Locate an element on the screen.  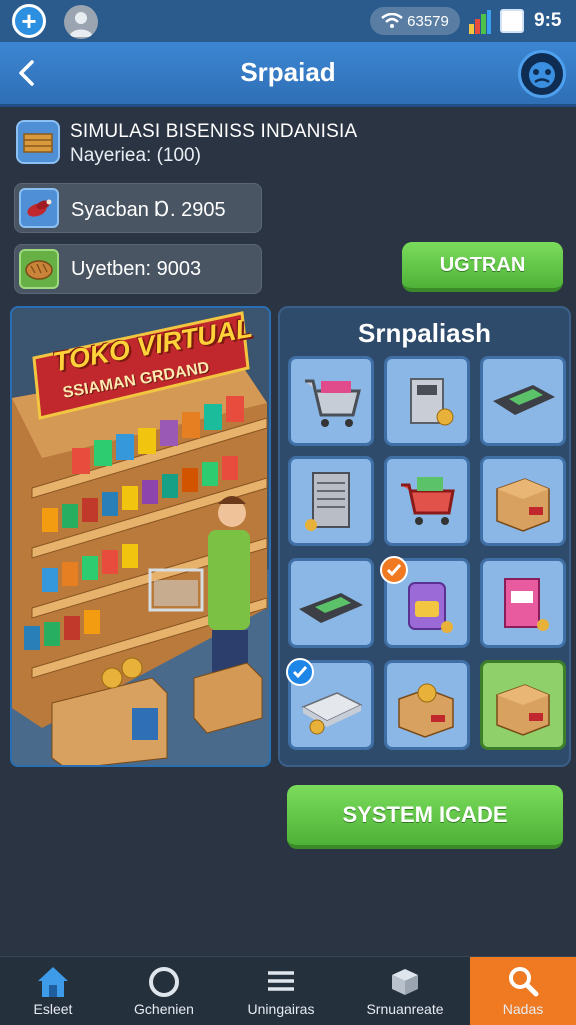
grid-item-pink-package is located at coordinates (523, 603).